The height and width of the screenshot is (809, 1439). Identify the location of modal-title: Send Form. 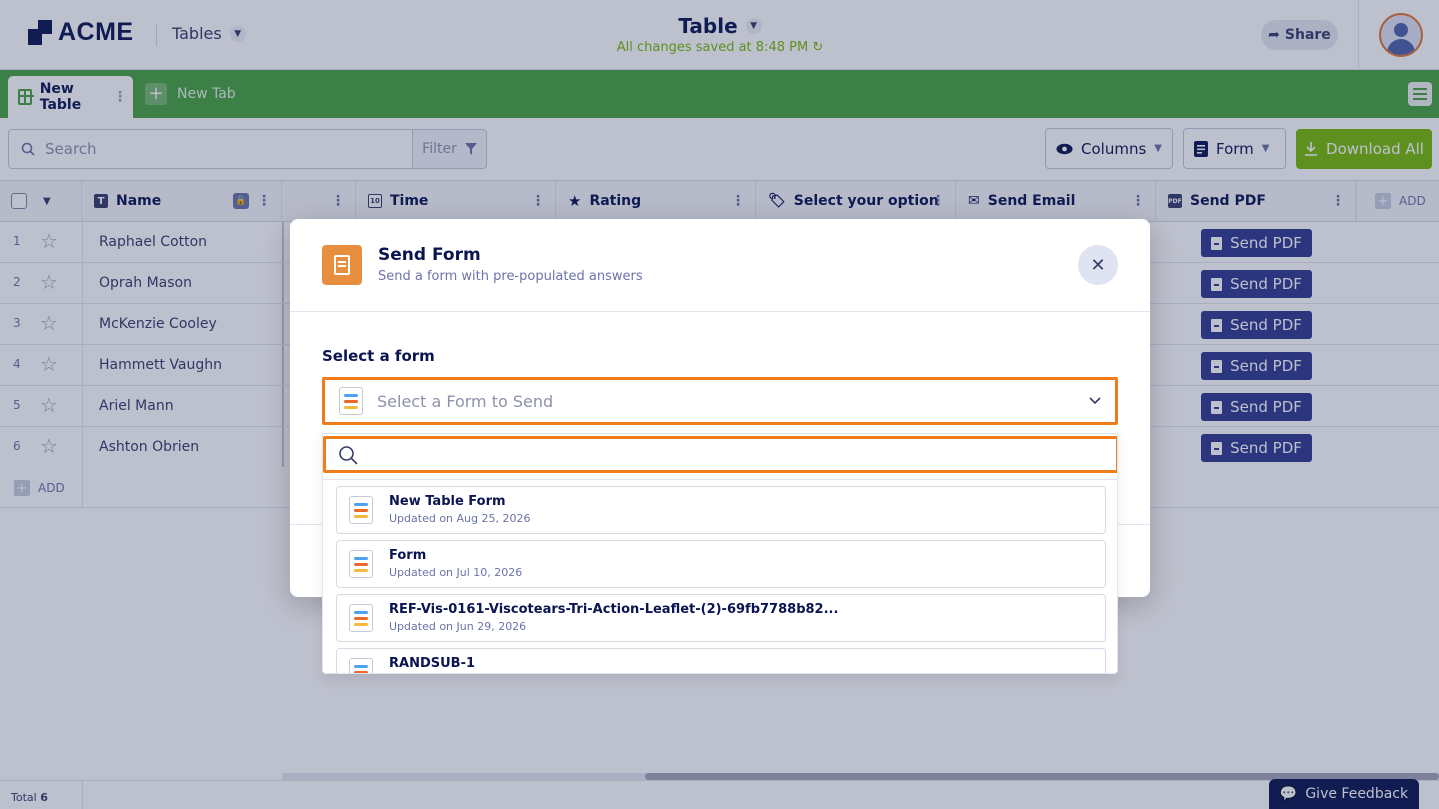
(429, 255).